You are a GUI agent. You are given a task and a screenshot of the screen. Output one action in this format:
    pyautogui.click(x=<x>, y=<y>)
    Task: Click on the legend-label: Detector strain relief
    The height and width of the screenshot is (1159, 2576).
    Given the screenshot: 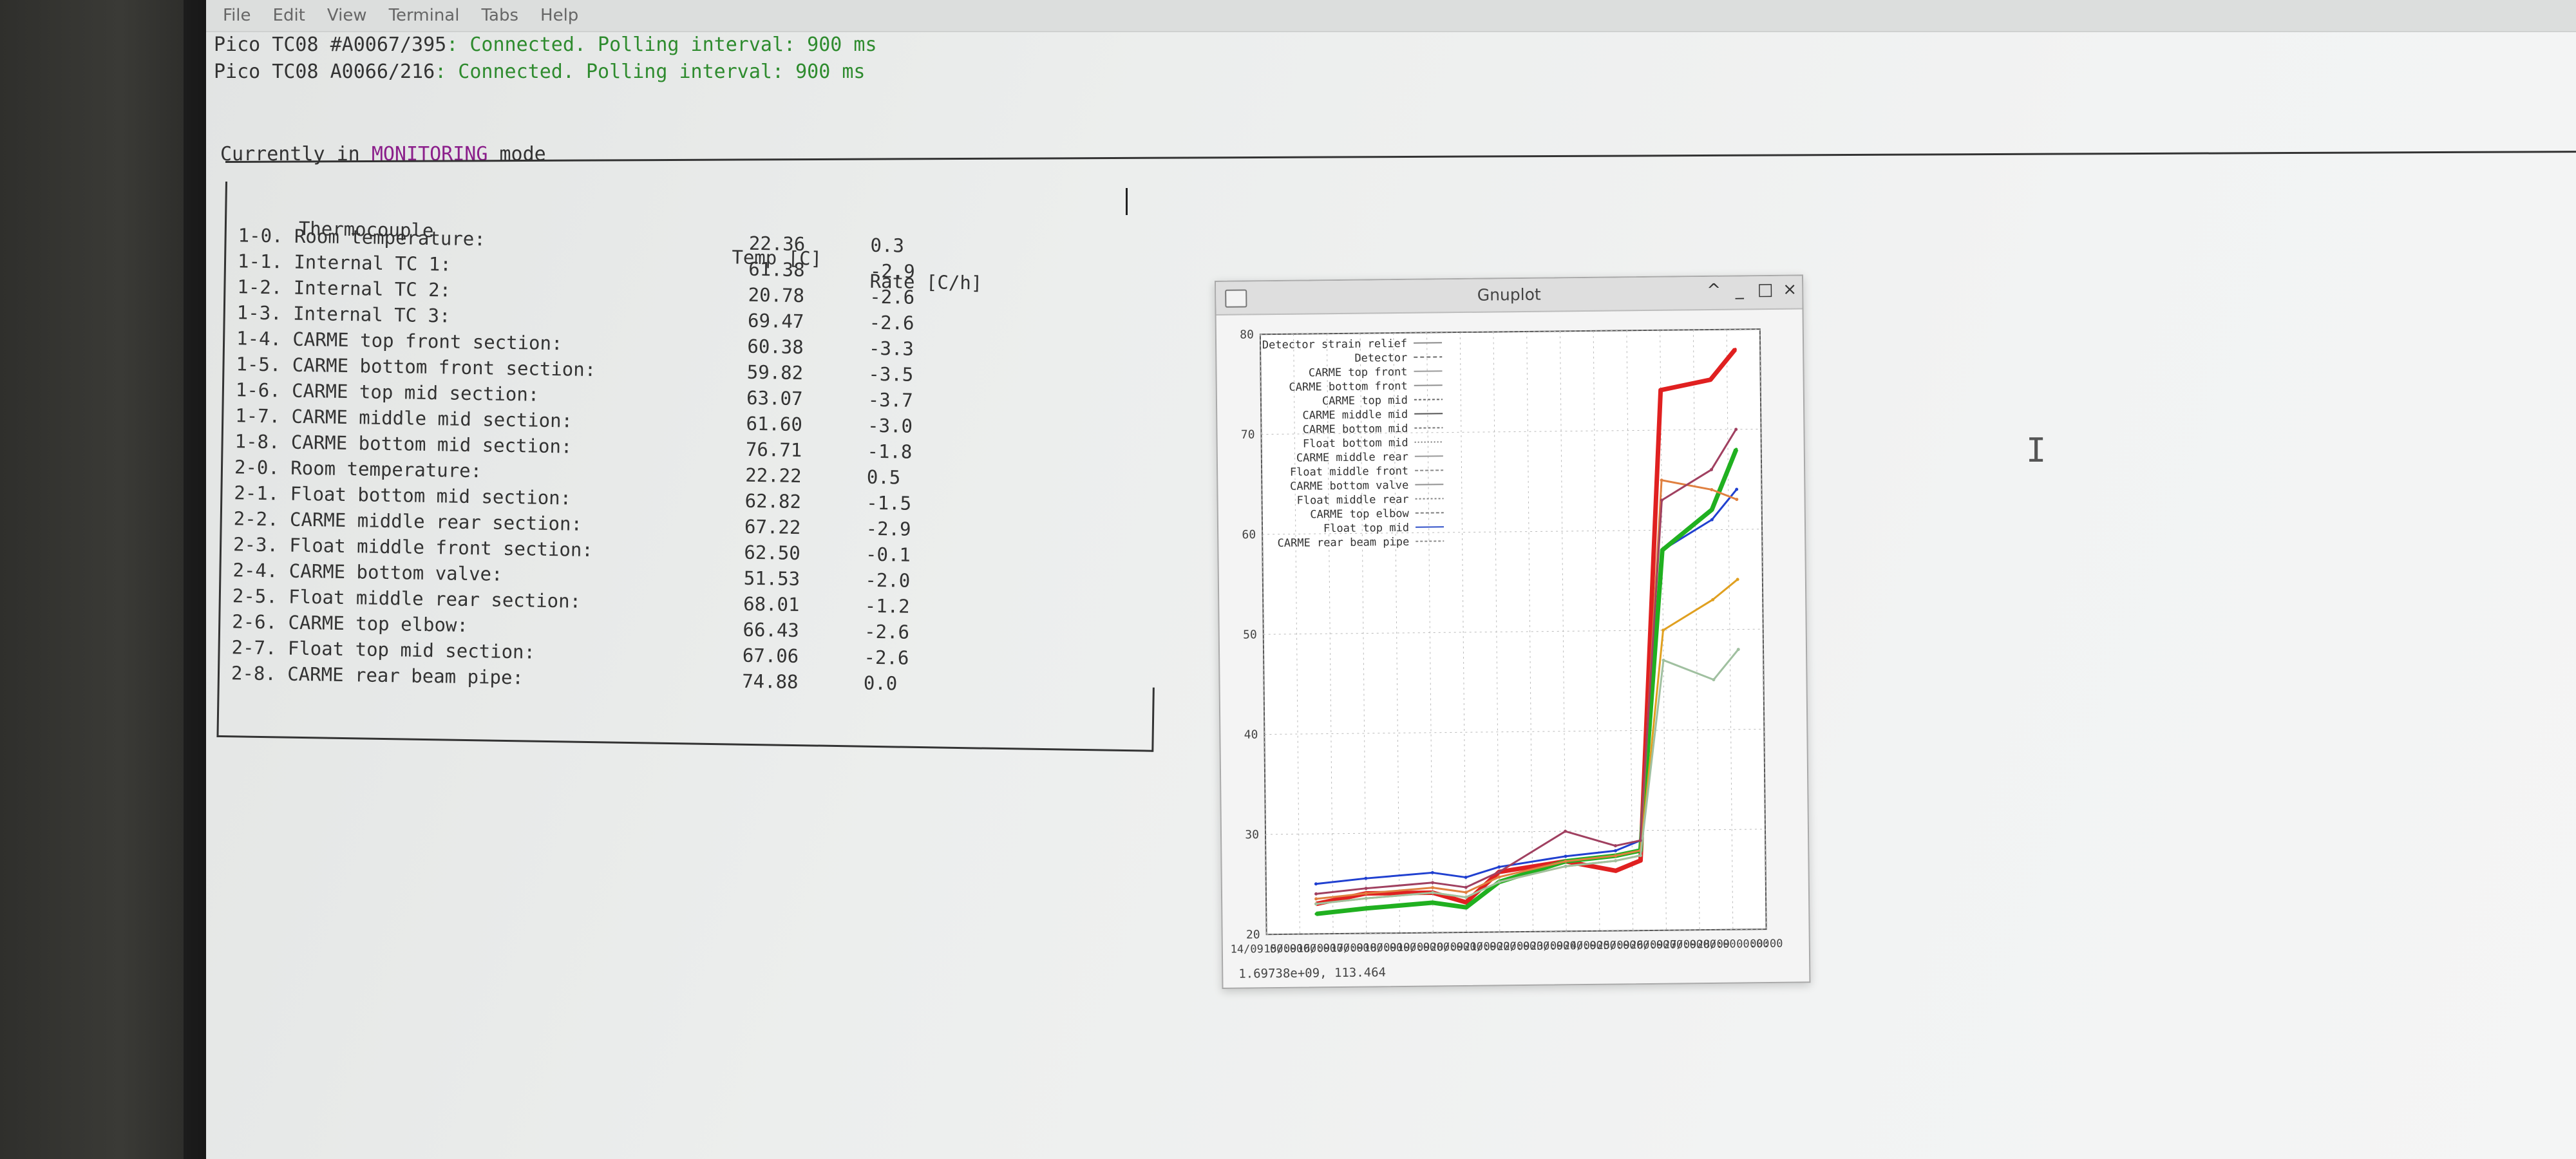 What is the action you would take?
    pyautogui.click(x=1335, y=344)
    